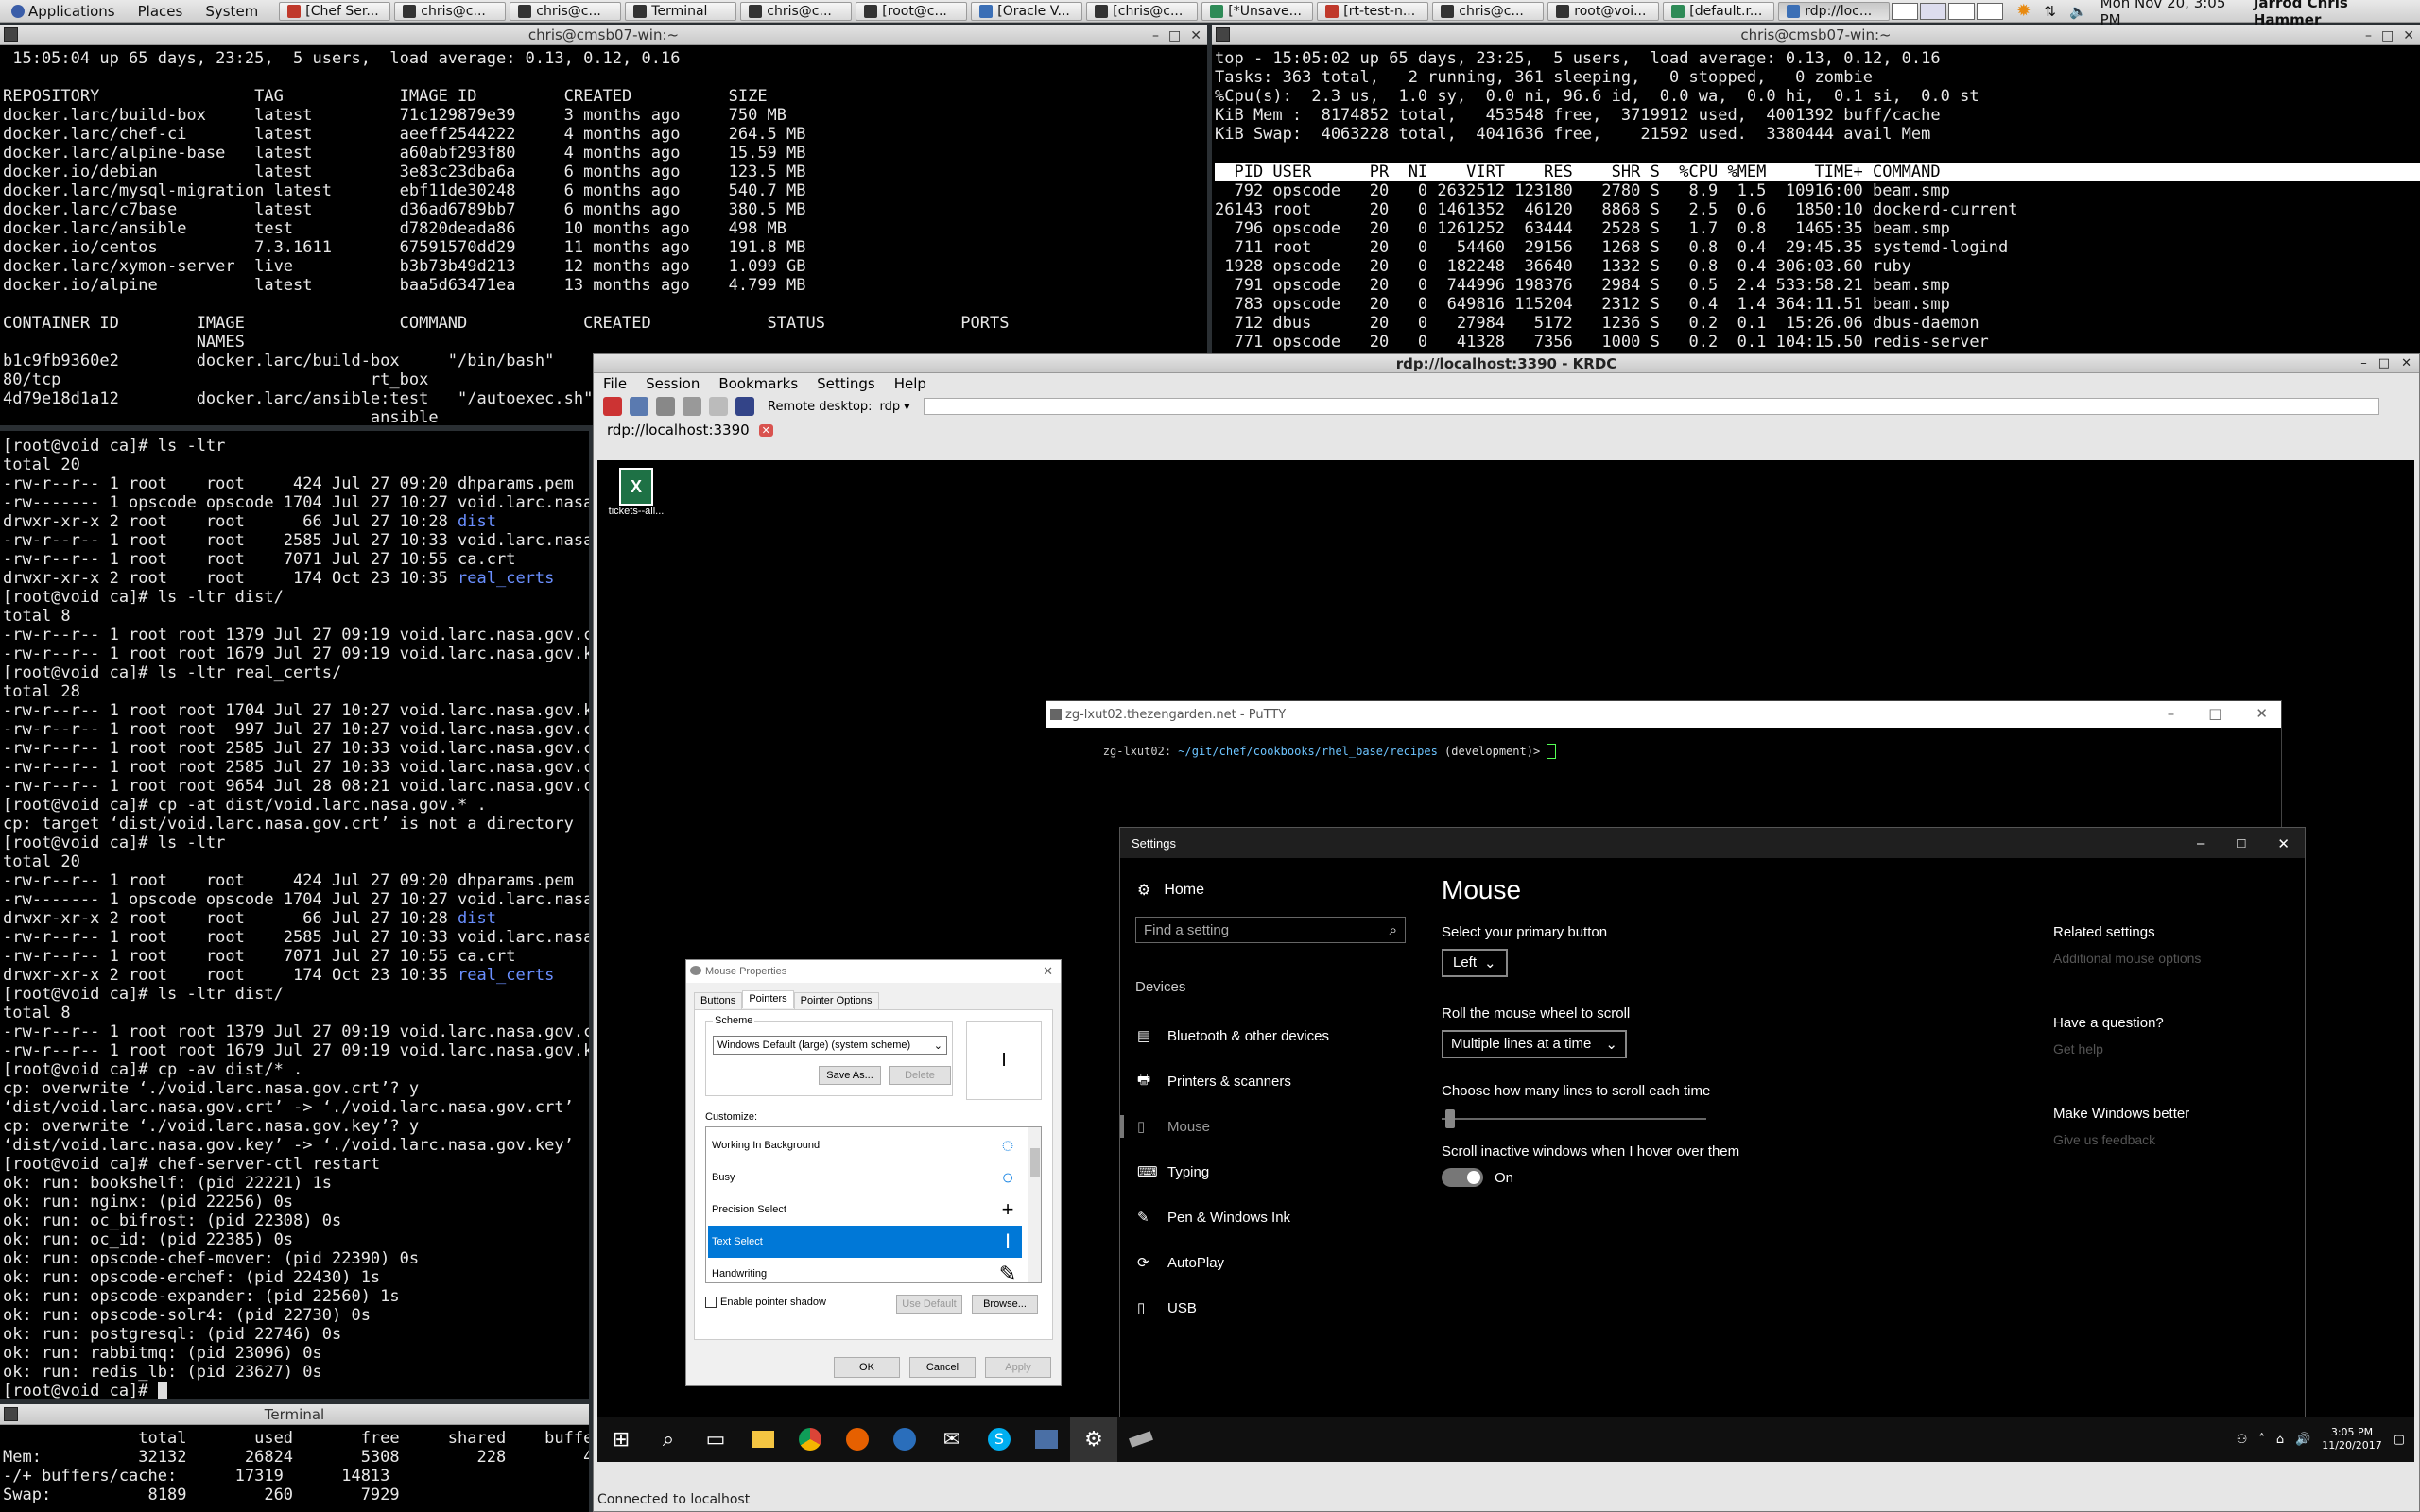 The height and width of the screenshot is (1512, 2420). Describe the element at coordinates (904, 1439) in the screenshot. I see `outlook-button` at that location.